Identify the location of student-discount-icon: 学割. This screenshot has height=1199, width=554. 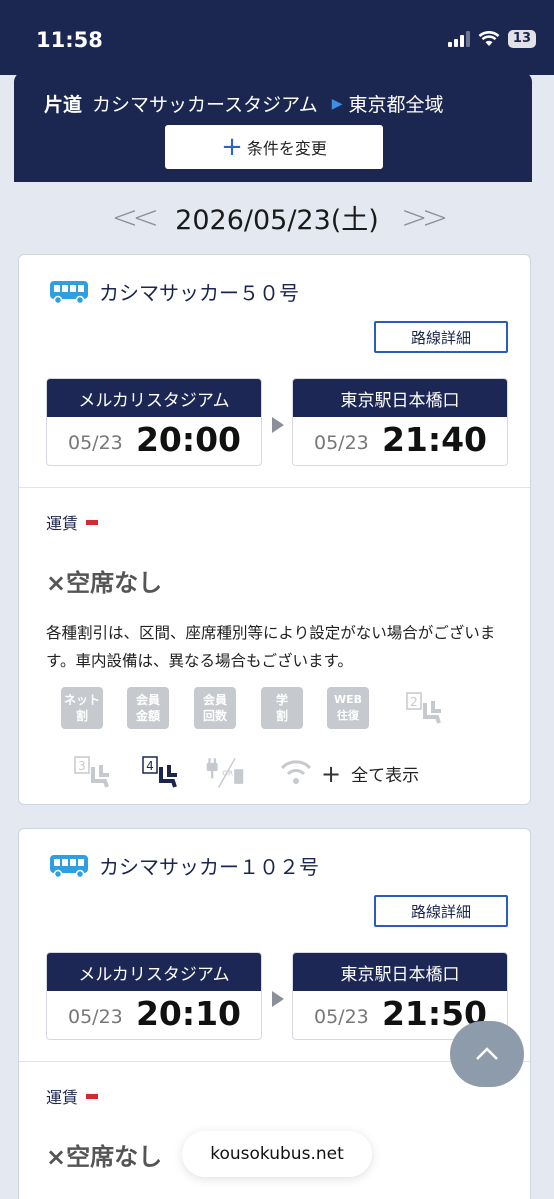
(282, 708).